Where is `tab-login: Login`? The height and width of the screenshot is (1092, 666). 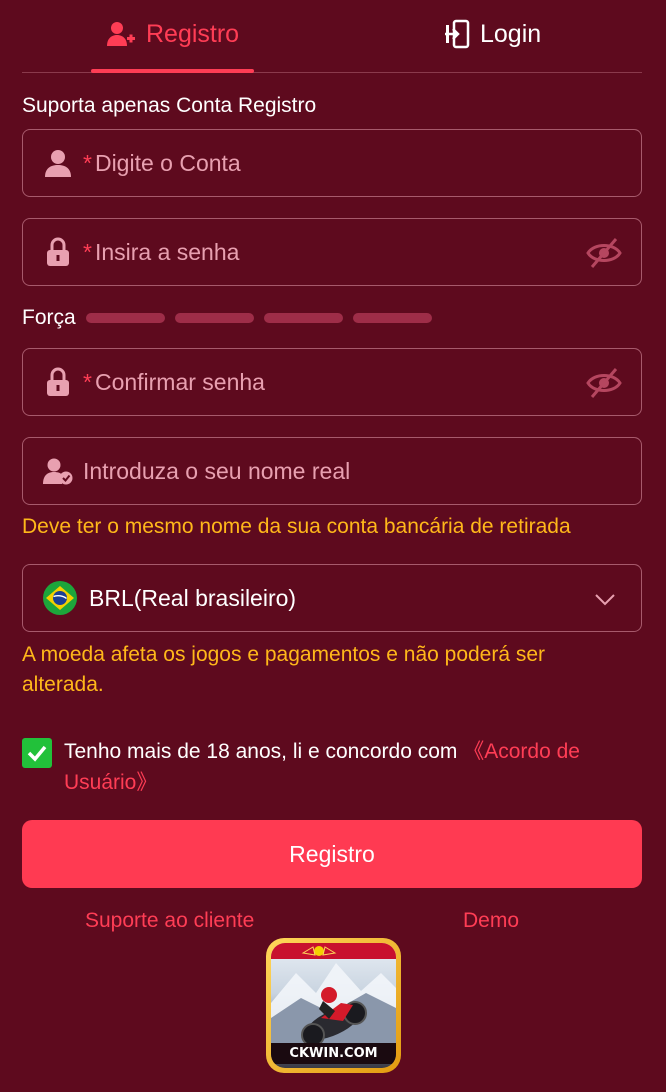
tab-login: Login is located at coordinates (492, 34).